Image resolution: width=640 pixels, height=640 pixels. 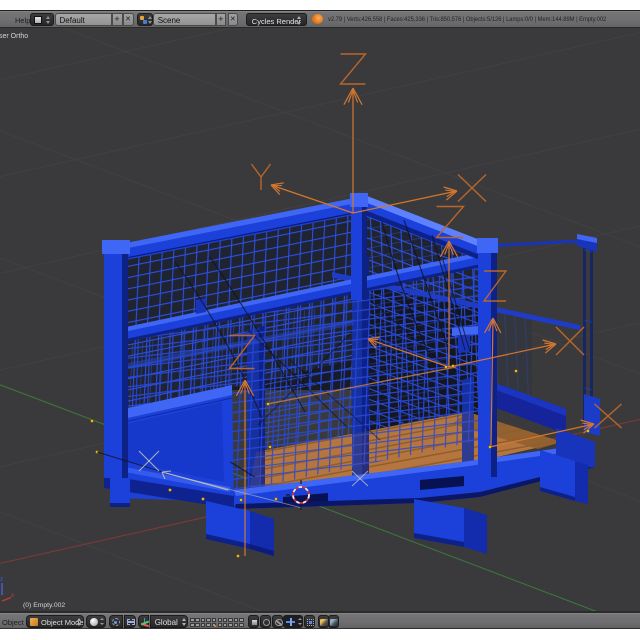 What do you see at coordinates (44, 605) in the screenshot?
I see `svg-text: (0) Empty.002` at bounding box center [44, 605].